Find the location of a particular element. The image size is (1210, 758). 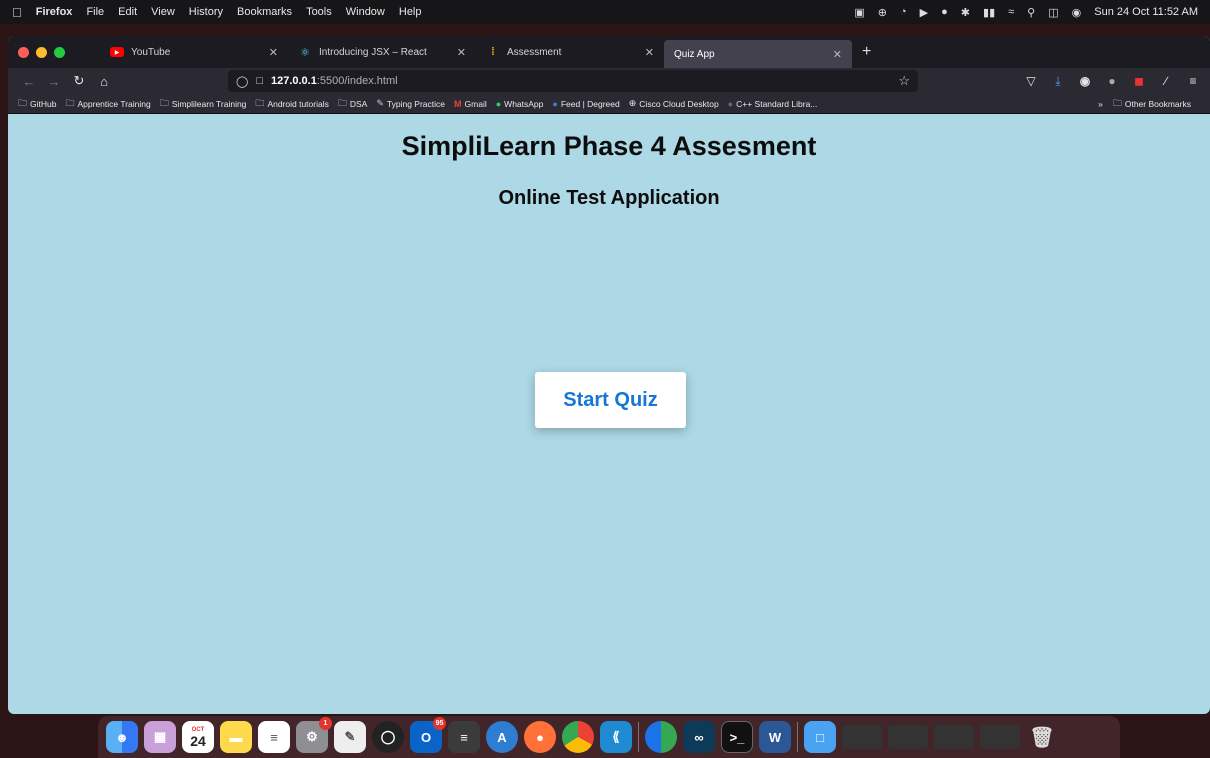

vpn-icon: ⊕ is located at coordinates (882, 12).